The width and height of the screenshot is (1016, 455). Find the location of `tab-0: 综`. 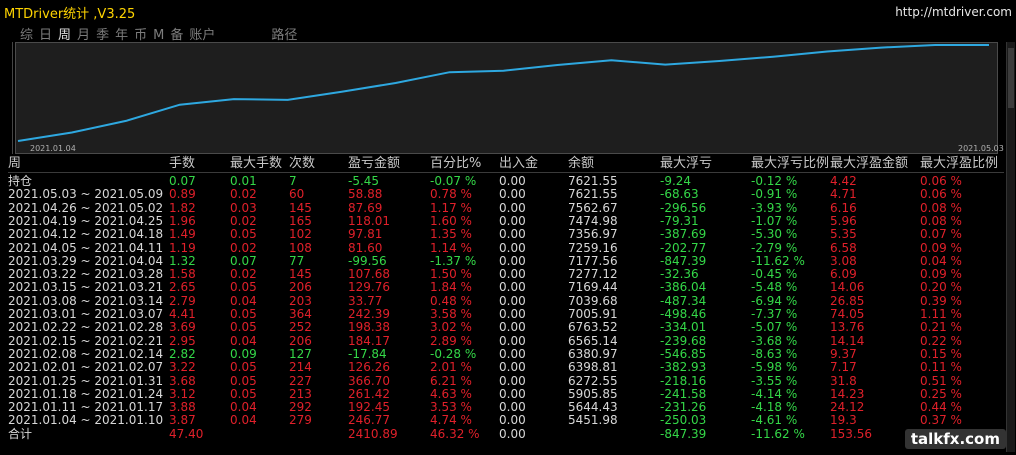

tab-0: 综 is located at coordinates (26, 33).